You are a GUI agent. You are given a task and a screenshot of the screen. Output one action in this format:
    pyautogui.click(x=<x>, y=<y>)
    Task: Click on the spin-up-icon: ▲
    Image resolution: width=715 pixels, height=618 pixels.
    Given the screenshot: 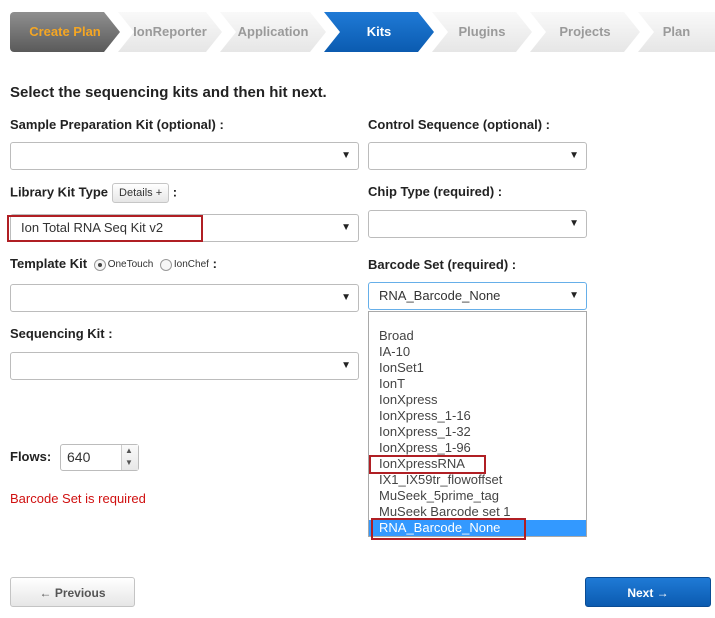 What is the action you would take?
    pyautogui.click(x=129, y=450)
    